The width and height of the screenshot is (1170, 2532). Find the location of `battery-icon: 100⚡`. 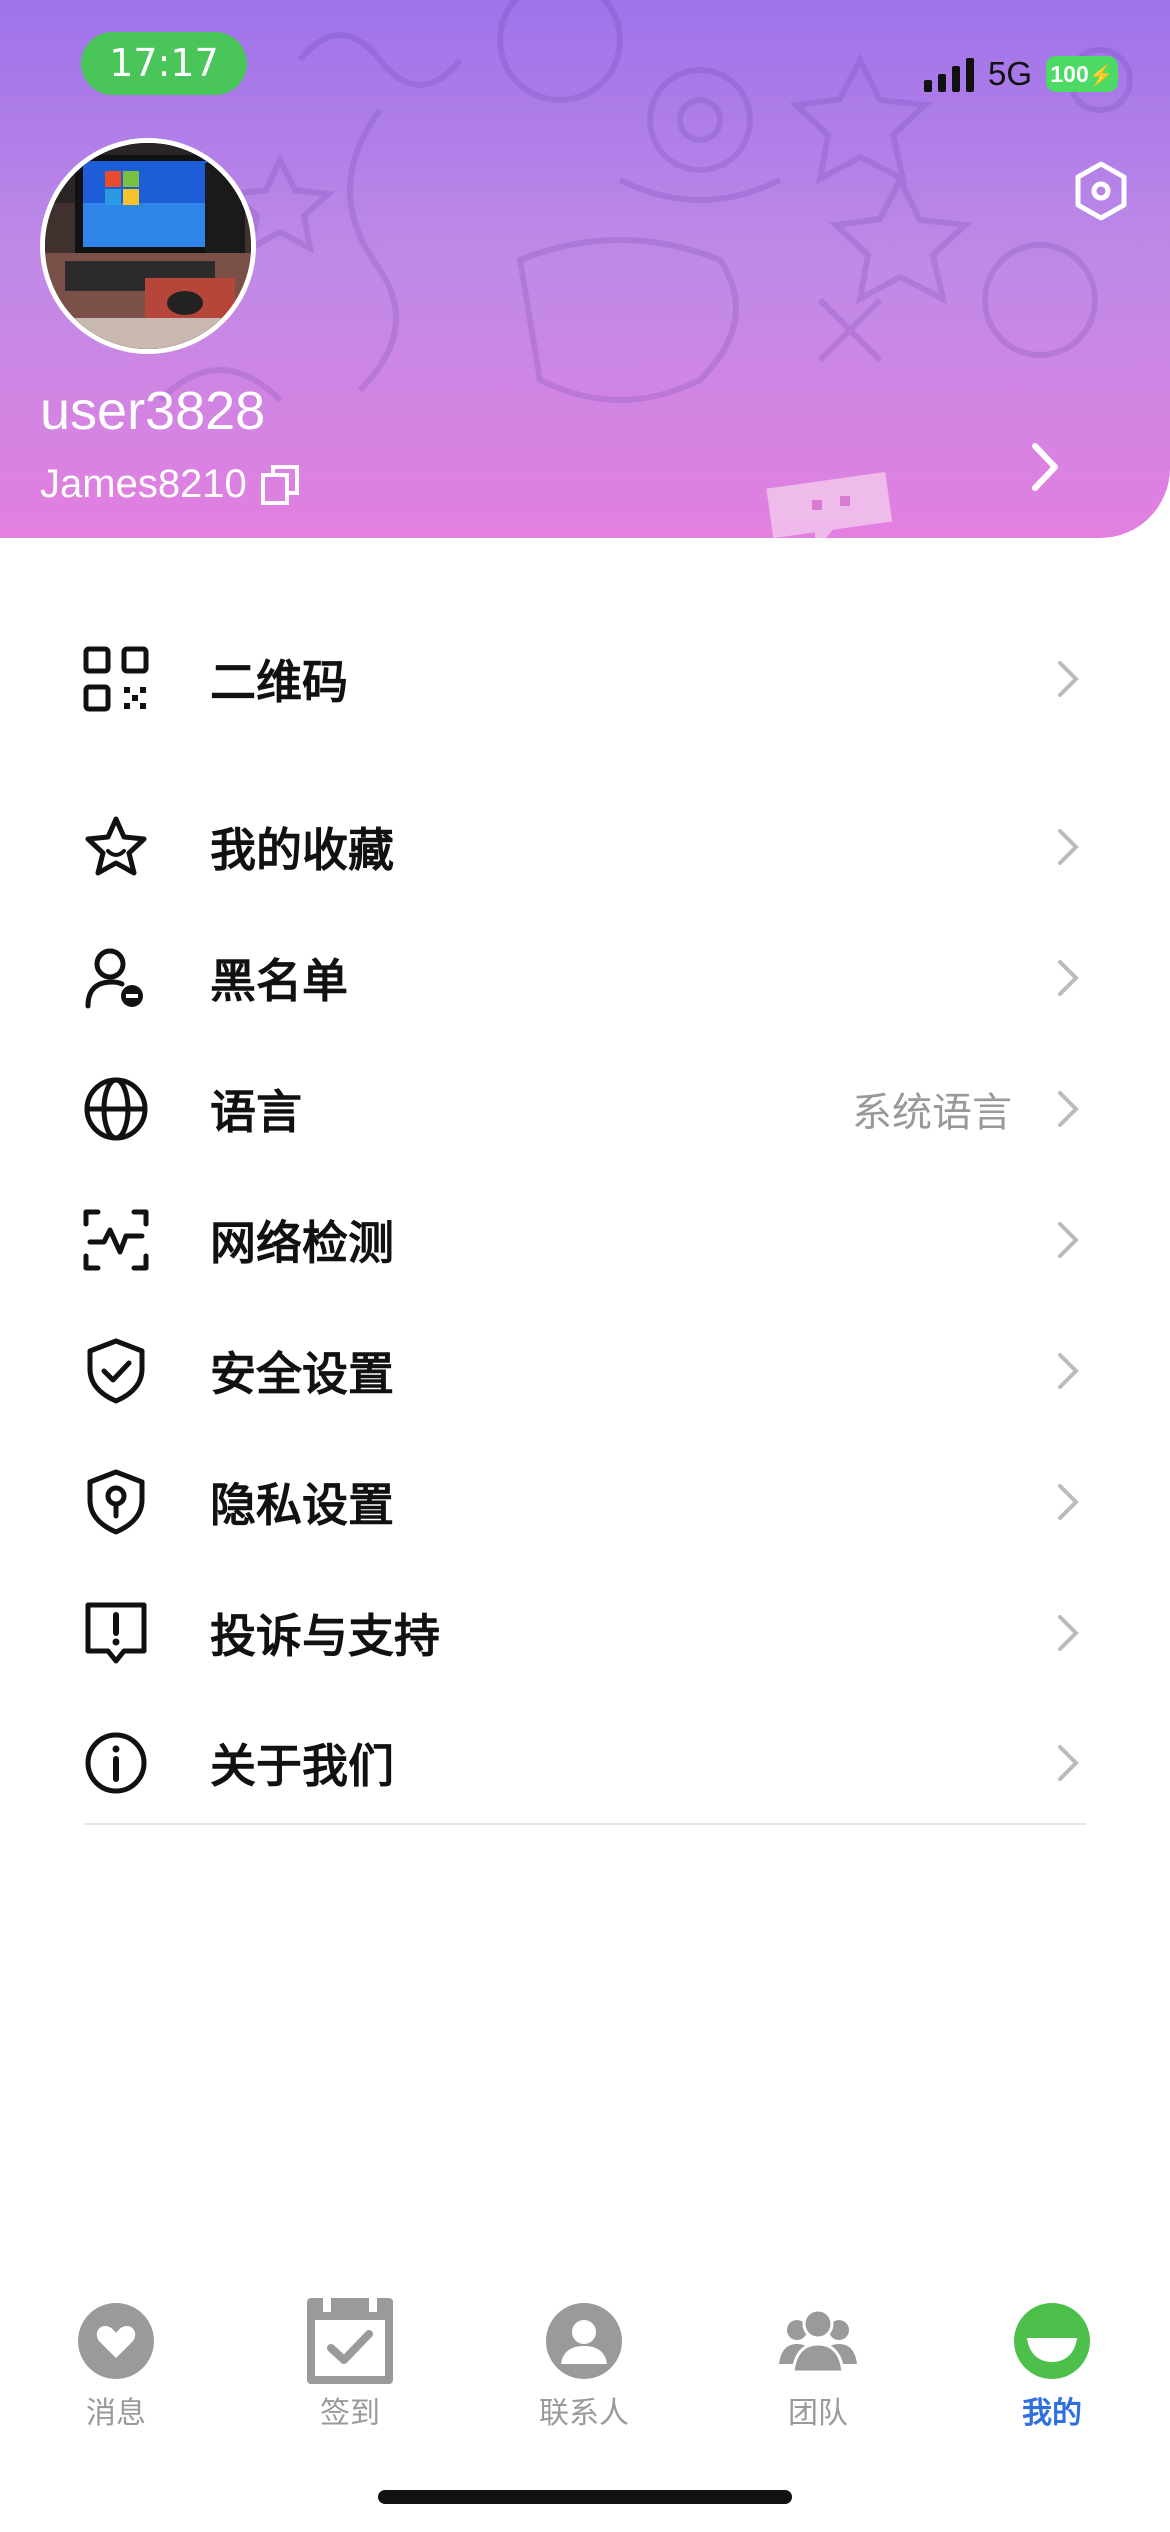

battery-icon: 100⚡ is located at coordinates (1082, 74).